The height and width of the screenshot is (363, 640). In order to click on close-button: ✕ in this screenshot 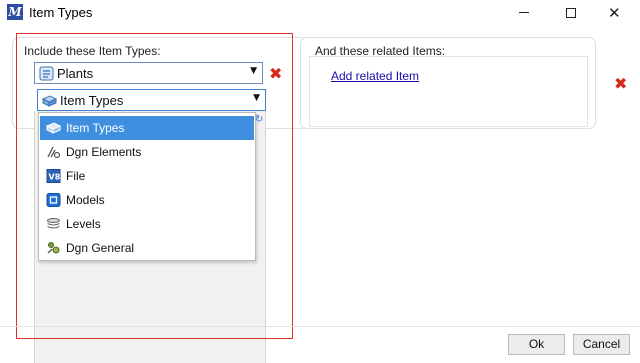, I will do `click(617, 13)`.